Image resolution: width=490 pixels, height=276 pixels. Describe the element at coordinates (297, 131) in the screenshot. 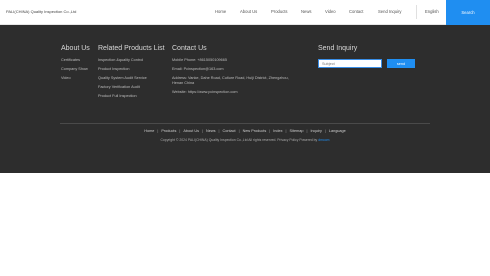

I see `bottom-link-sitemap: Sitemap` at that location.